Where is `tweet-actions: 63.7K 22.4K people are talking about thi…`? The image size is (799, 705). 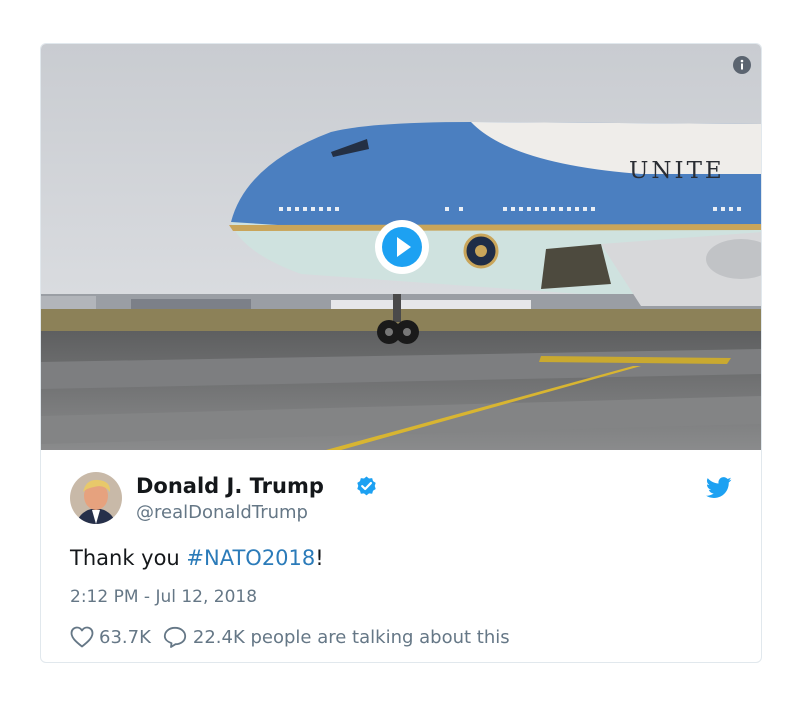
tweet-actions: 63.7K 22.4K people are talking about thi… is located at coordinates (290, 637).